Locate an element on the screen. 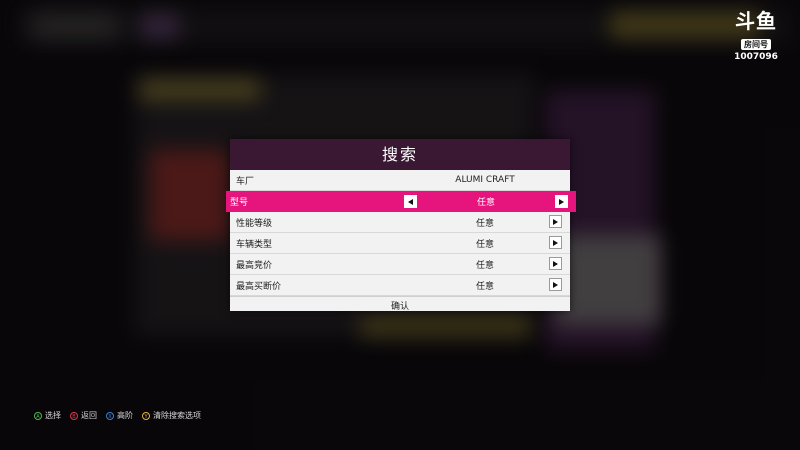 Image resolution: width=800 pixels, height=450 pixels. row-max-bid: 最高竞价 任意 is located at coordinates (400, 264).